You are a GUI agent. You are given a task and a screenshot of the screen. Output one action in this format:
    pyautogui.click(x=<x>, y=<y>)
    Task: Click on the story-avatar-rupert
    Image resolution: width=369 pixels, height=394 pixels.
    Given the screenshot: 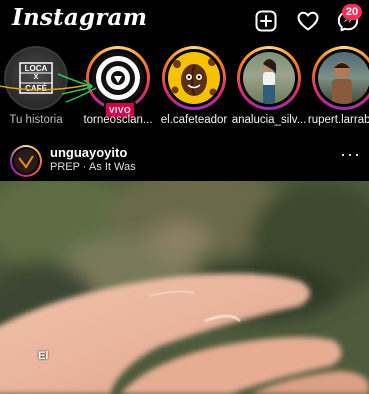 What is the action you would take?
    pyautogui.click(x=343, y=78)
    